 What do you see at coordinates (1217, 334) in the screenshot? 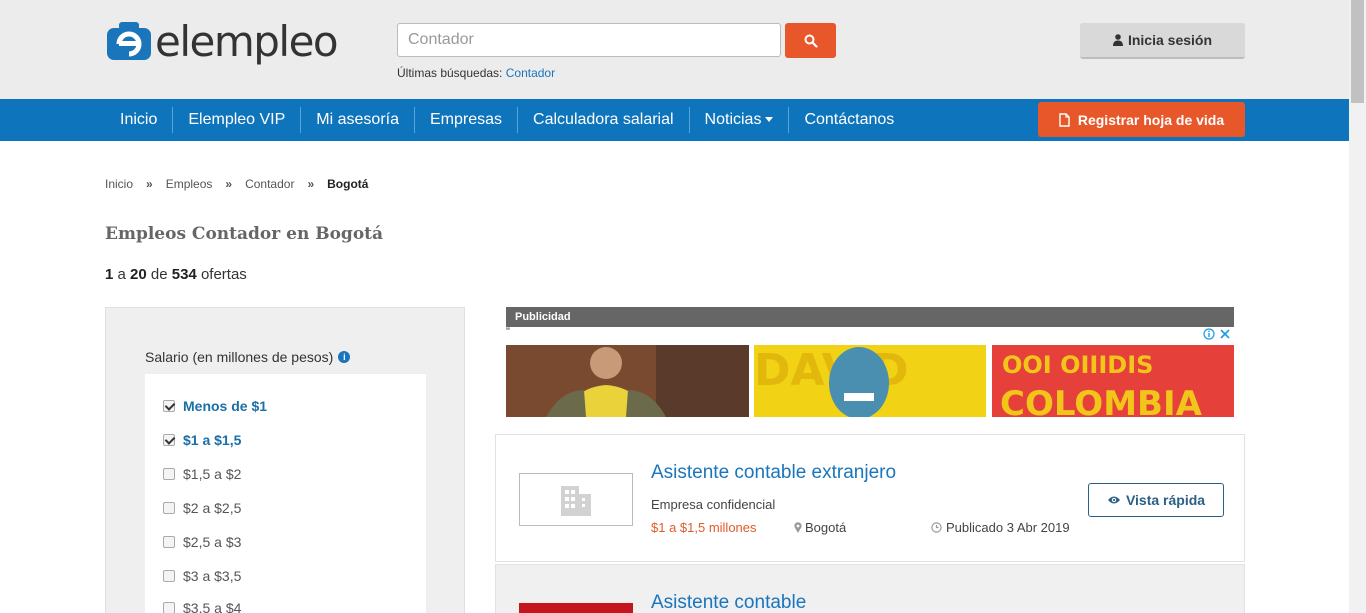
I see `ad-controls` at bounding box center [1217, 334].